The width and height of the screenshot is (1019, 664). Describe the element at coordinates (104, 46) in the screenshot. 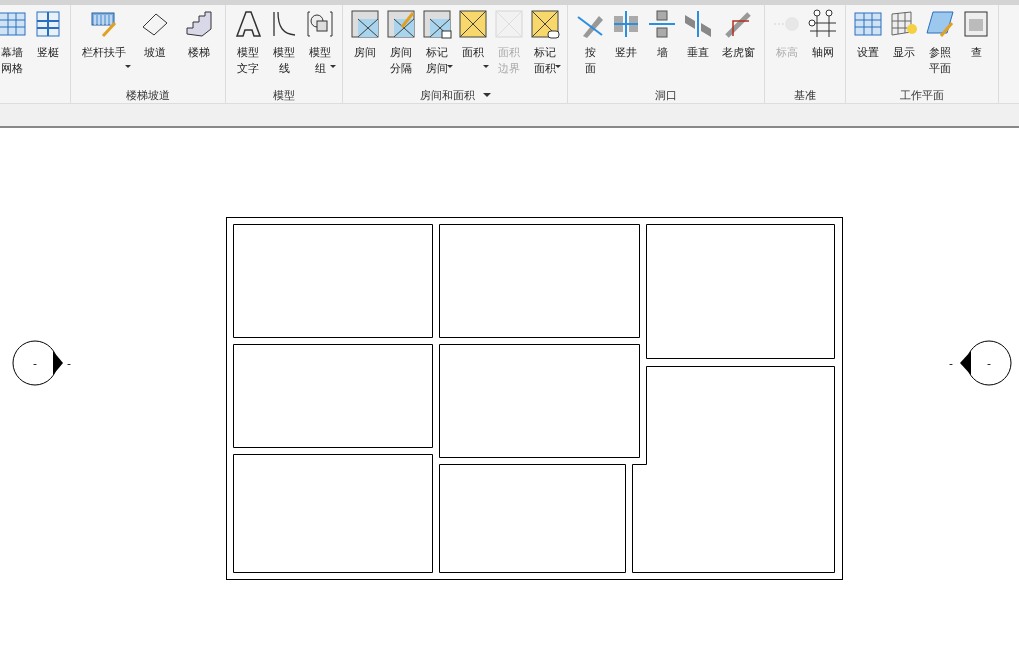

I see `ribbon-button: 栏杆扶手` at that location.